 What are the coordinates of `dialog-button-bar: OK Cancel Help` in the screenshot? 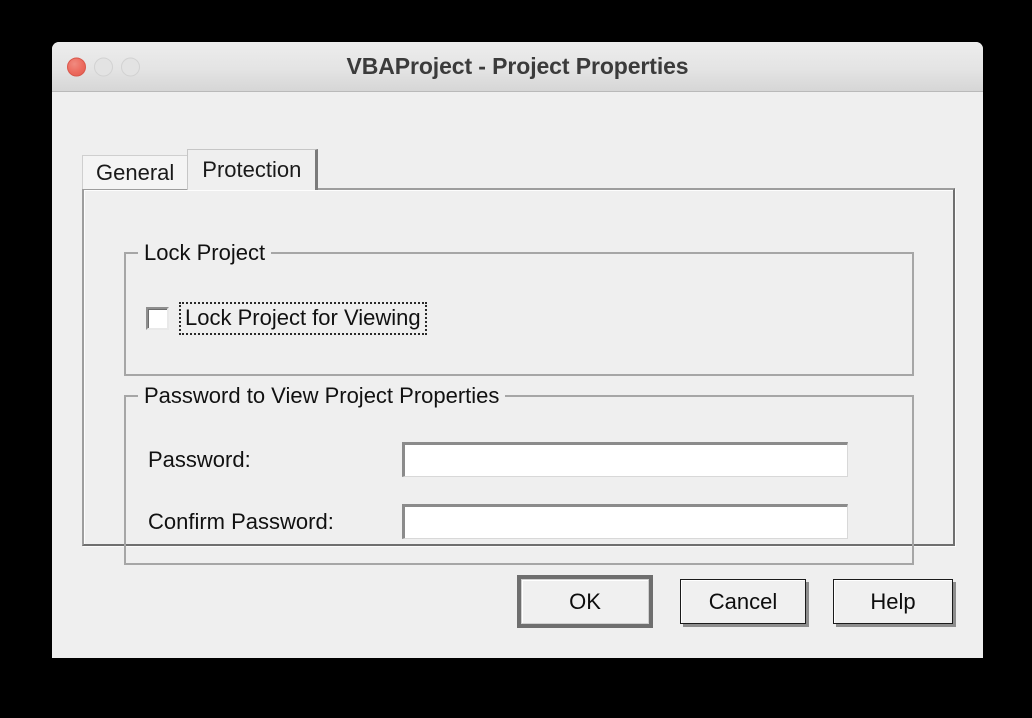 It's located at (735, 601).